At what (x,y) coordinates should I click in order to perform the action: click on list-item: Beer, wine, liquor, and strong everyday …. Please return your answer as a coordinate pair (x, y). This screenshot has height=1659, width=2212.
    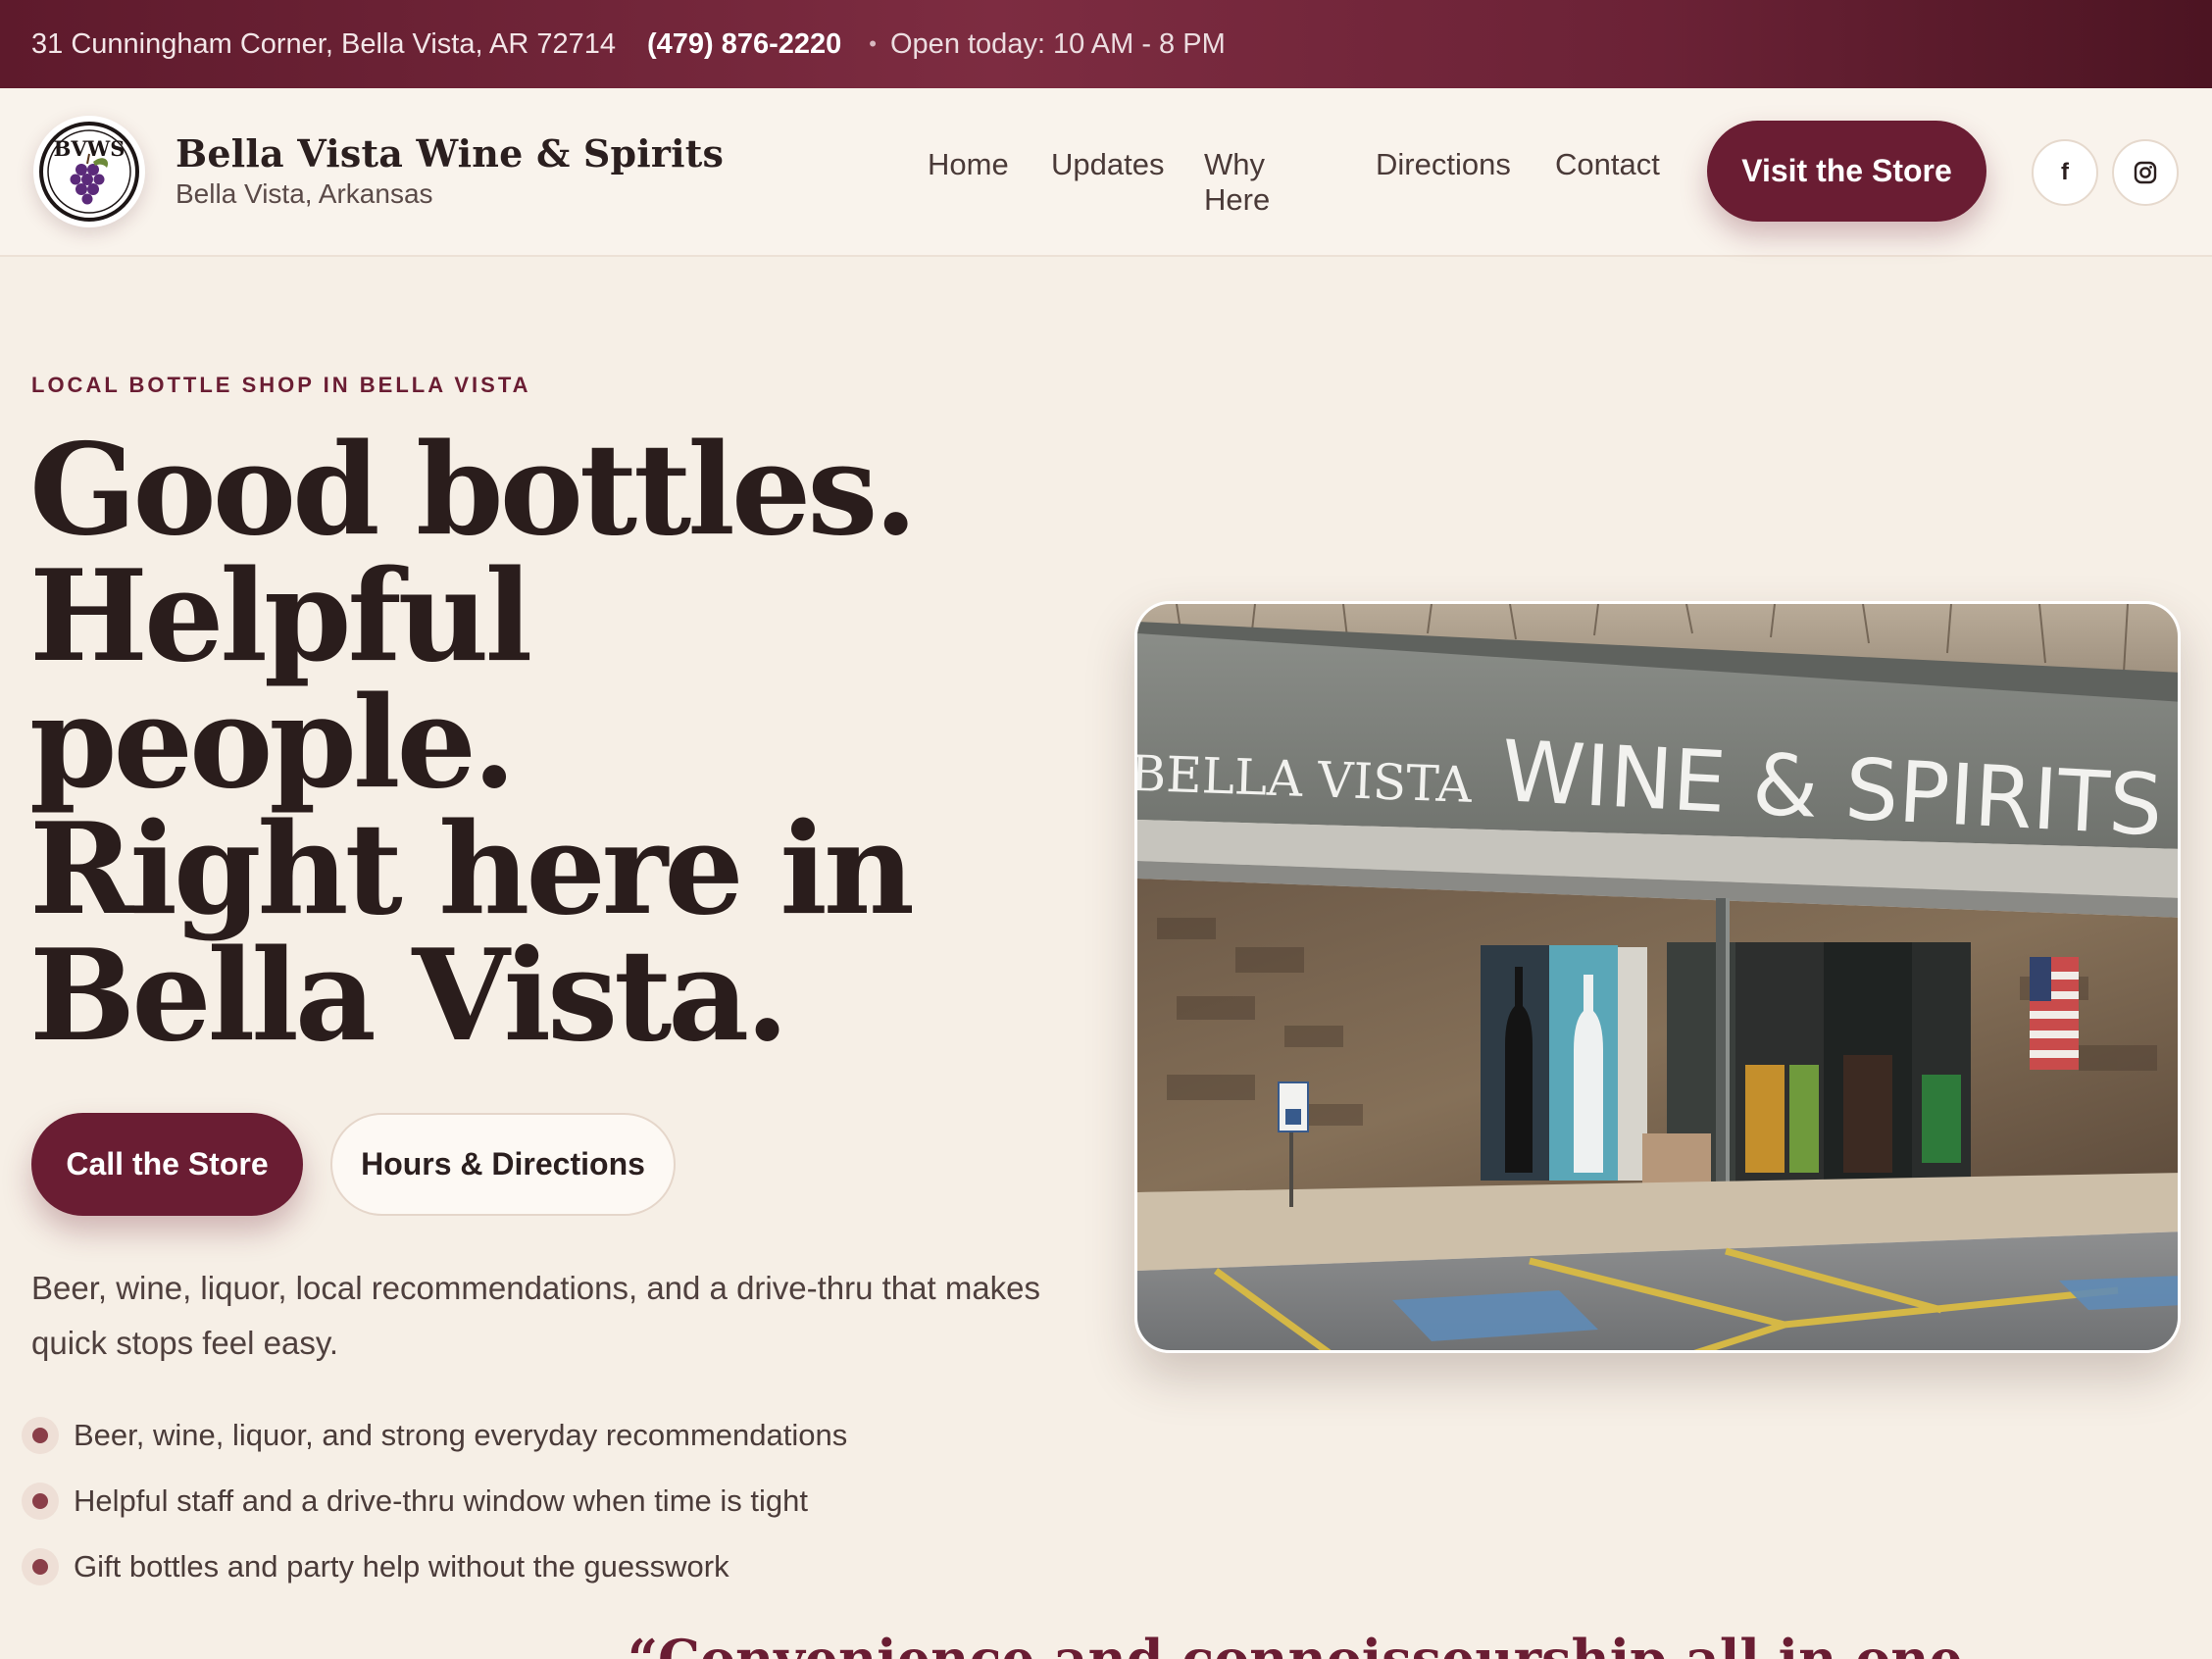
    Looking at the image, I should click on (435, 1435).